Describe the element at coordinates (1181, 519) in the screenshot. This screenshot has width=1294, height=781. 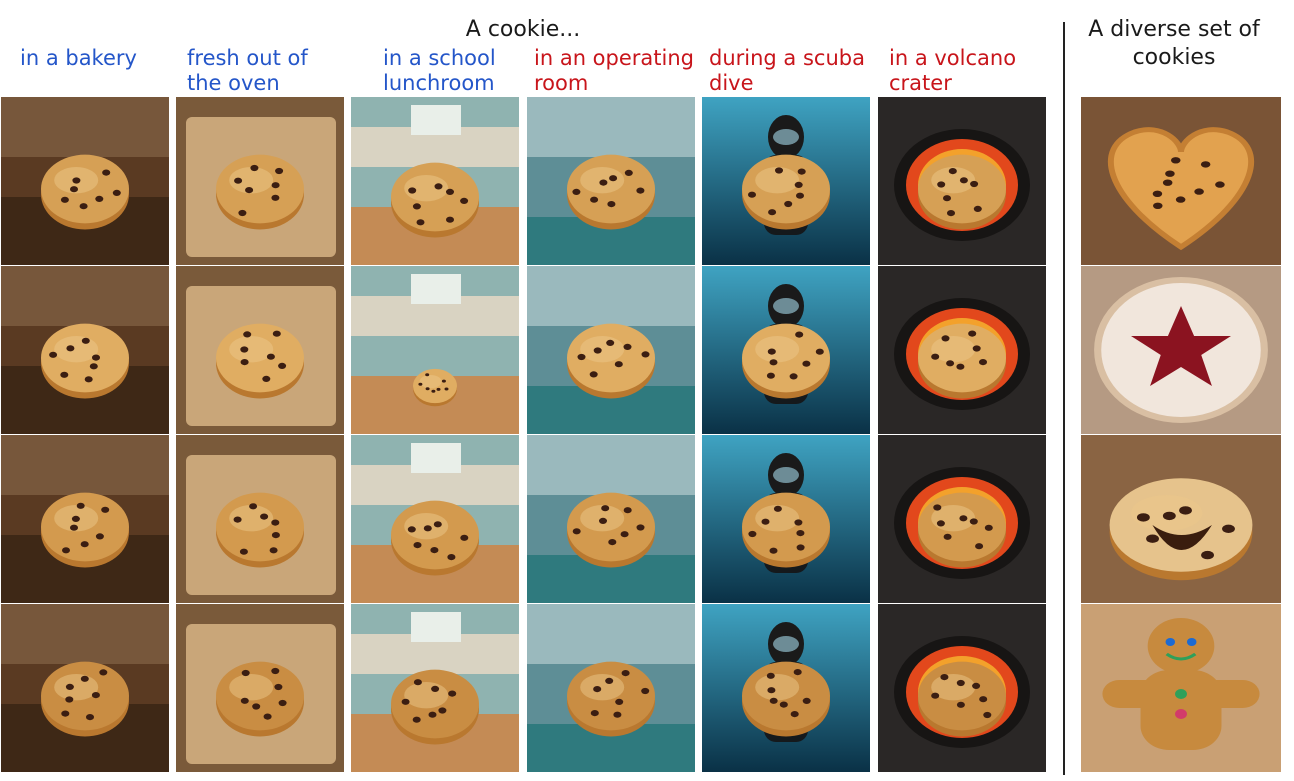
I see `chocolate-lava-cookie-image` at that location.